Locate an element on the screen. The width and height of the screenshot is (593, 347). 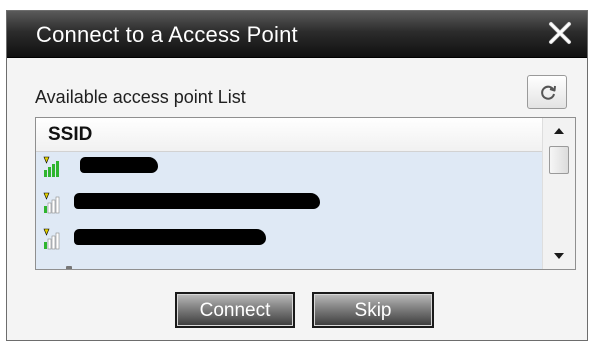
connect-button: Connect is located at coordinates (235, 310).